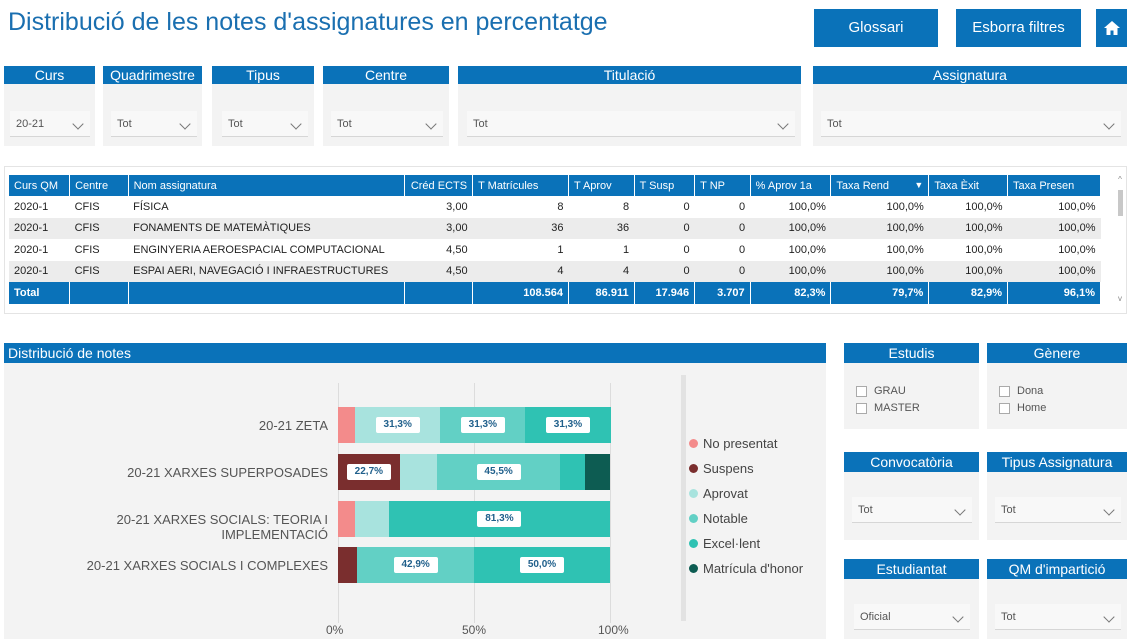 This screenshot has height=639, width=1127. Describe the element at coordinates (601, 185) in the screenshot. I see `col-t-aprov: T Aprov` at that location.